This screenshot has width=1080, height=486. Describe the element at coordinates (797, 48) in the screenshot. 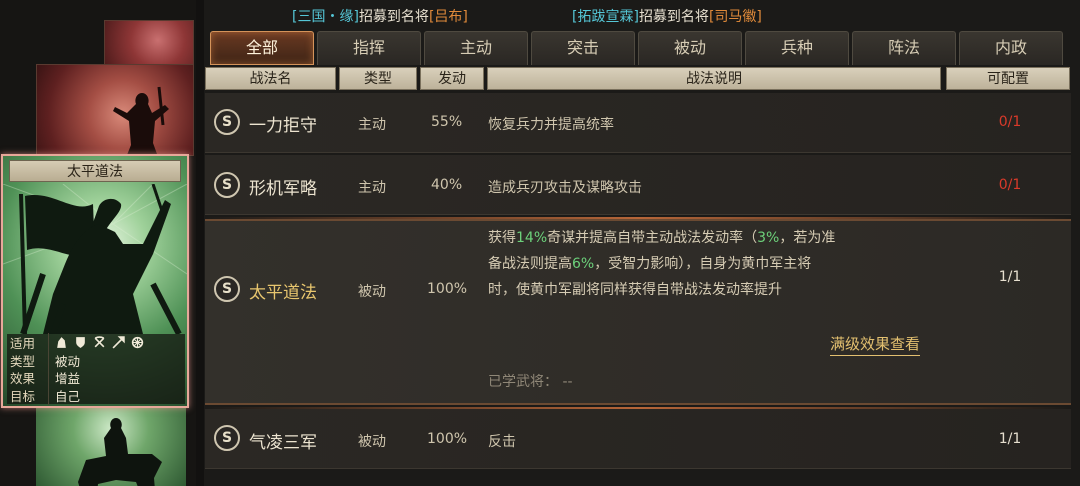

I see `tab-troop-type: 兵种` at that location.